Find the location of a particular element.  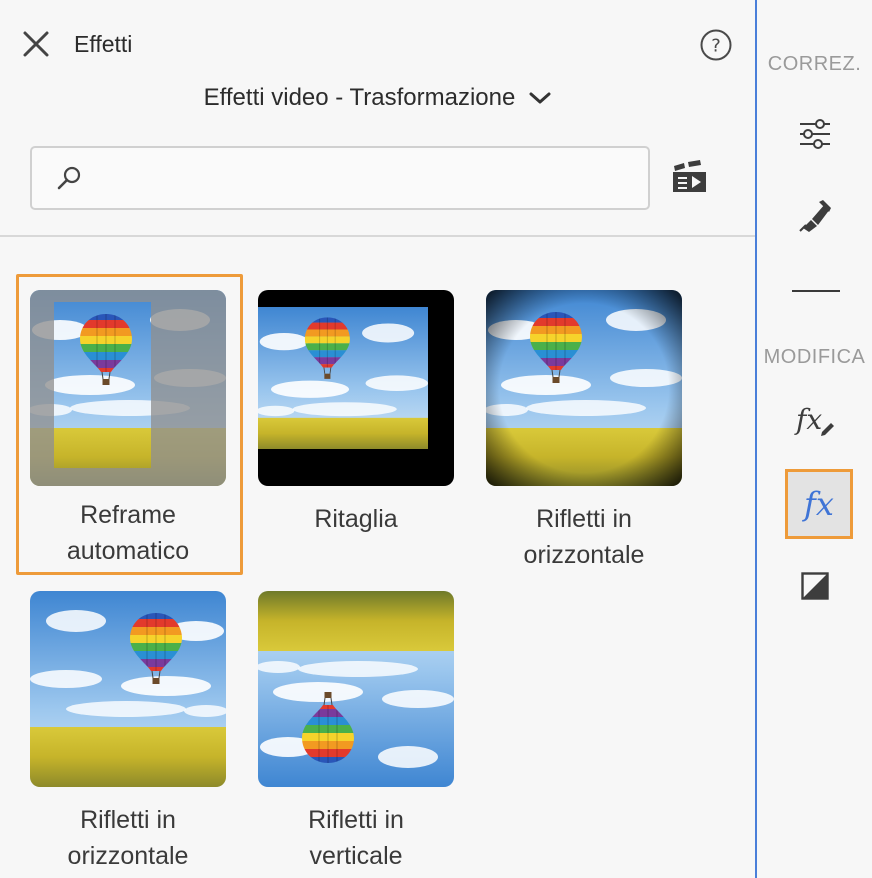

help-button: ? is located at coordinates (716, 45).